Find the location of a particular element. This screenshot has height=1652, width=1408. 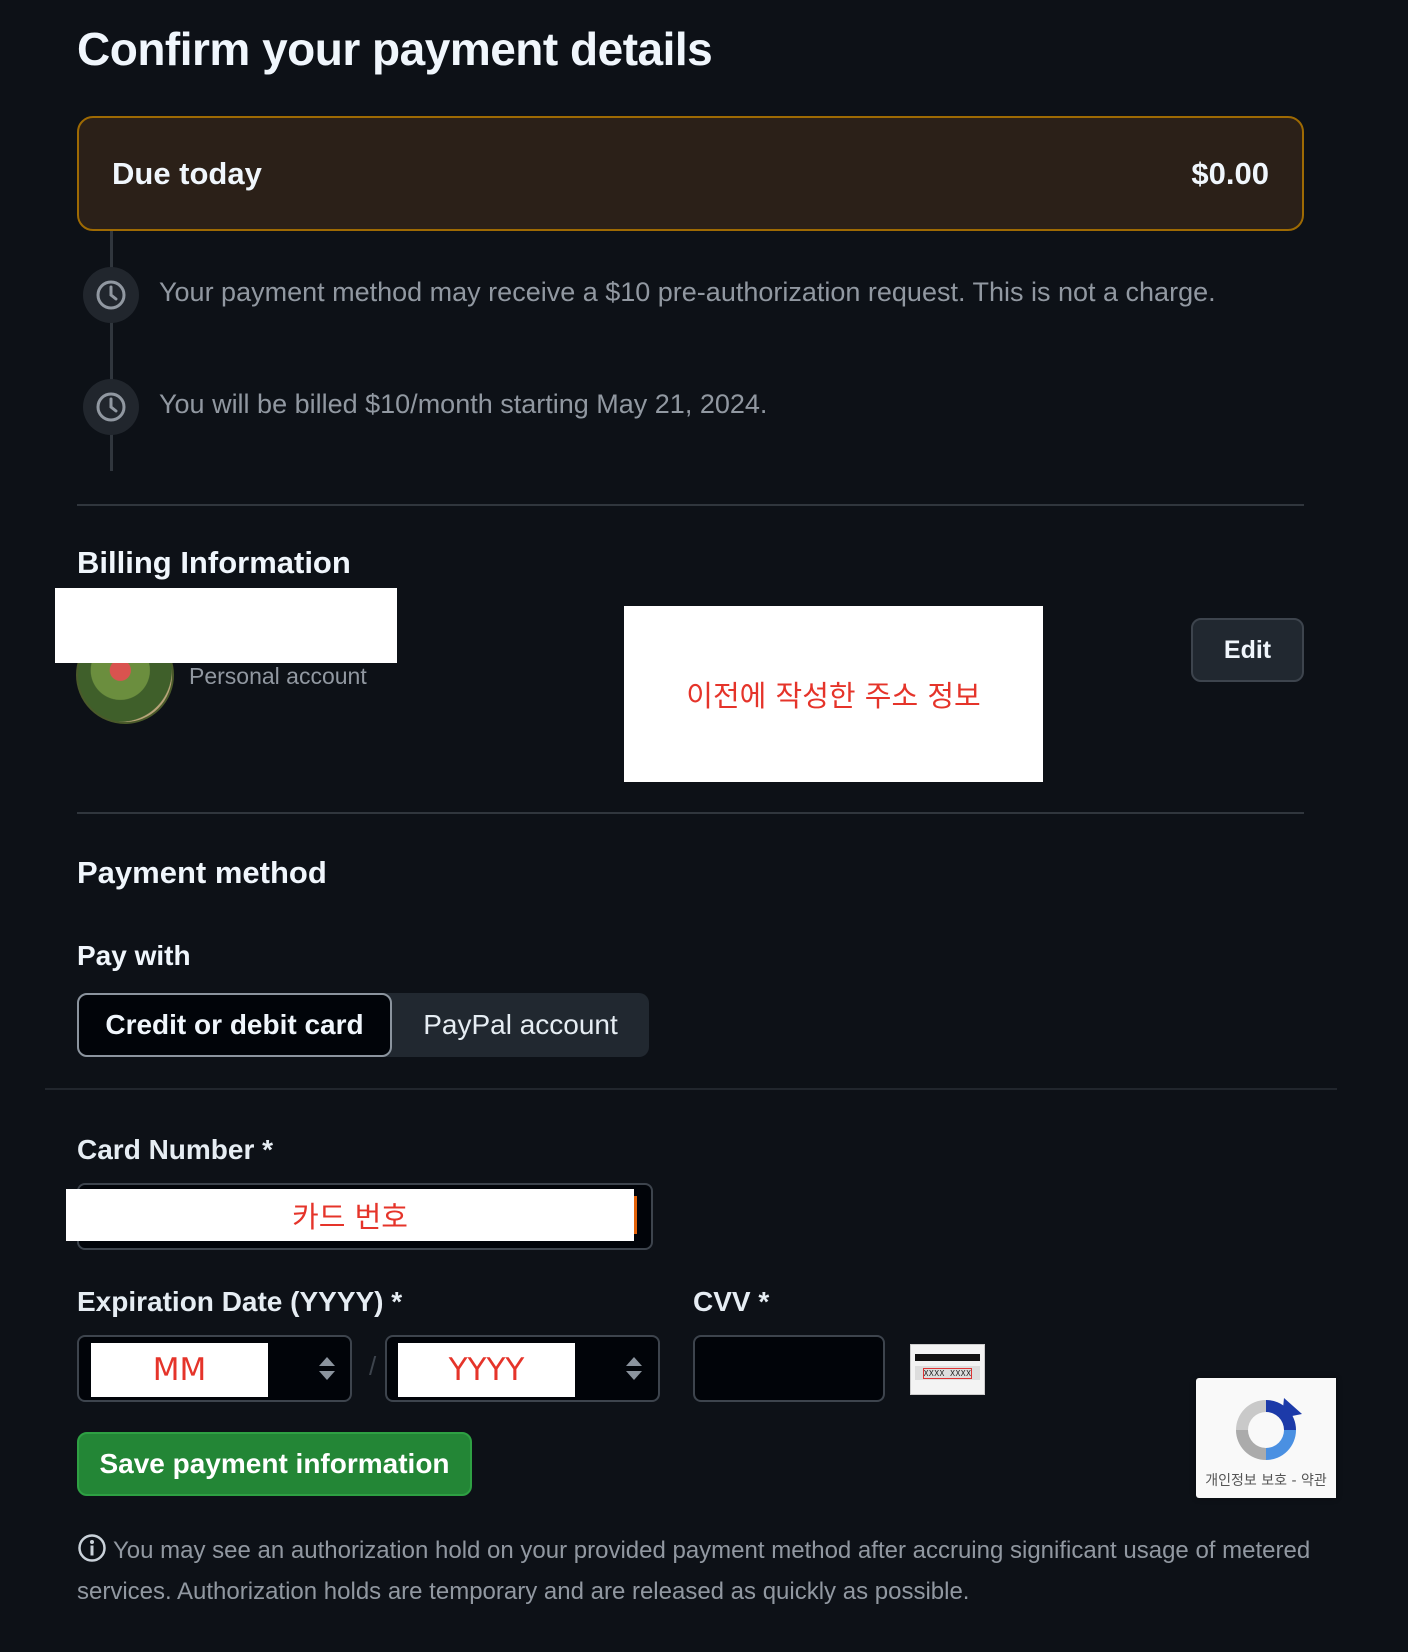

cvv-label: CVV * is located at coordinates (731, 1301).